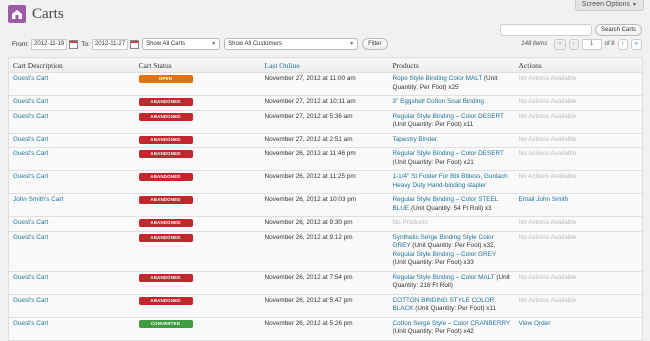 Image resolution: width=650 pixels, height=341 pixels. I want to click on search-carts-button: Search Carts, so click(618, 30).